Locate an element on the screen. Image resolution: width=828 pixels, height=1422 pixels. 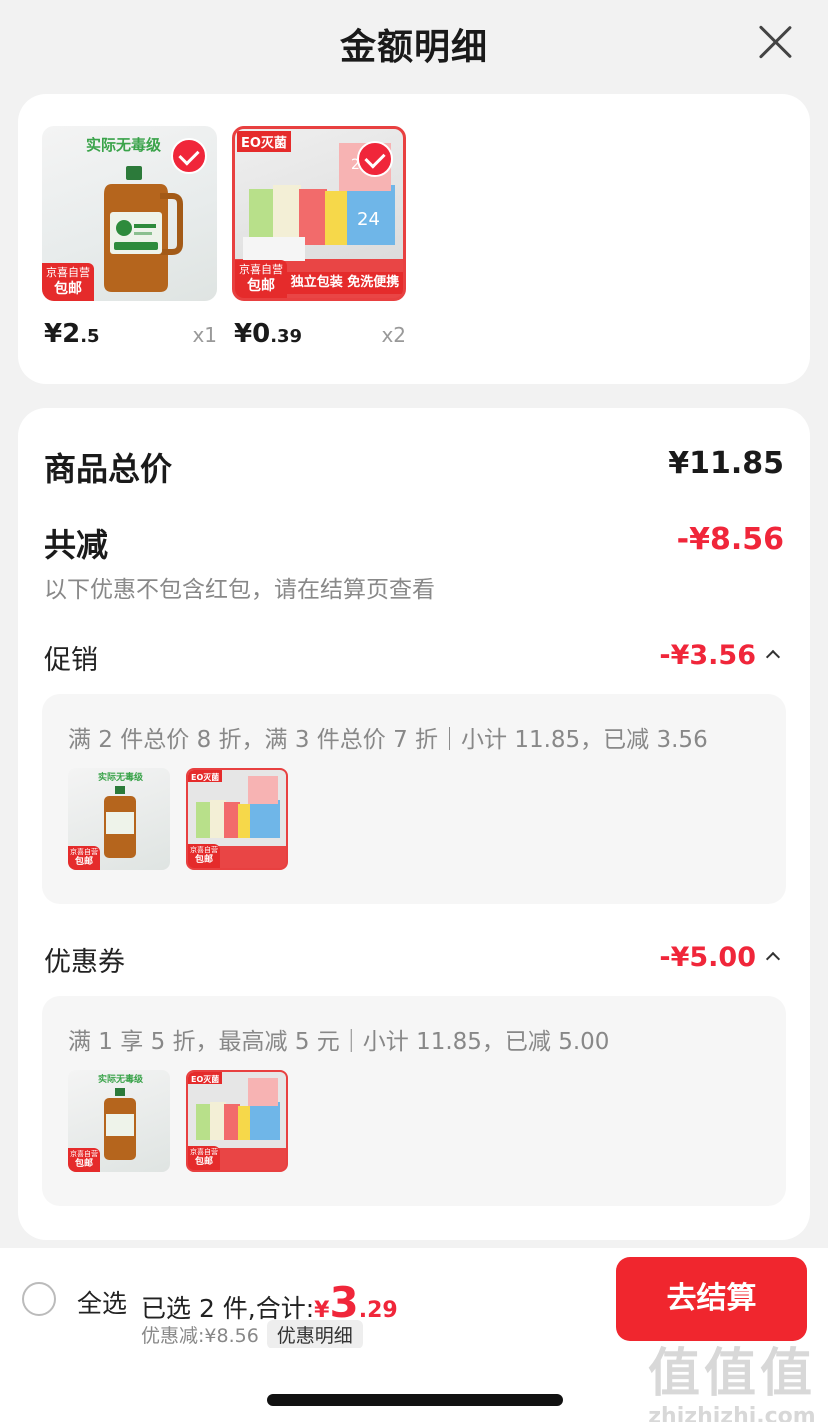
product-item: 实际无毒级 京喜自营 包邮 ¥2.5 x1 is located at coordinates (129, 240).